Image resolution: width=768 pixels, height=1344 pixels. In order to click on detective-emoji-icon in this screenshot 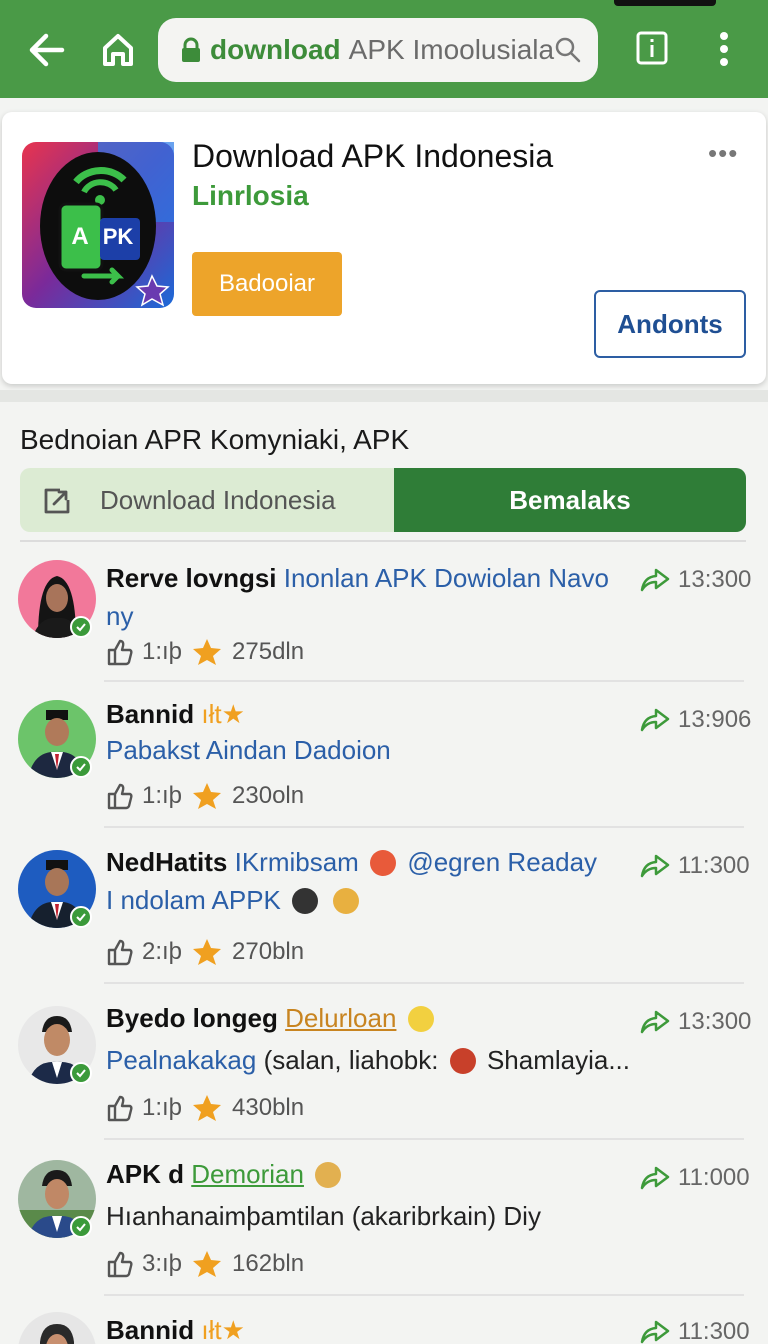, I will do `click(328, 1175)`.